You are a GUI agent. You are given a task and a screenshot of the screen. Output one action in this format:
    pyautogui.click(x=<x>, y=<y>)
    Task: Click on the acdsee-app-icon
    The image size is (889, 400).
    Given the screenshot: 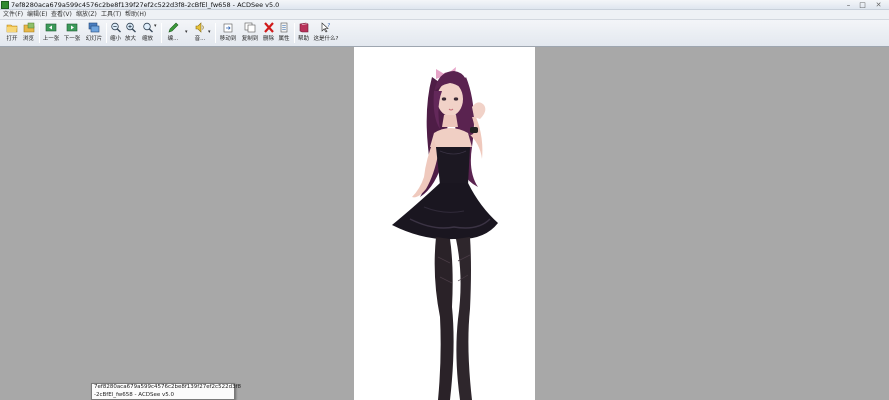 What is the action you would take?
    pyautogui.click(x=5, y=5)
    